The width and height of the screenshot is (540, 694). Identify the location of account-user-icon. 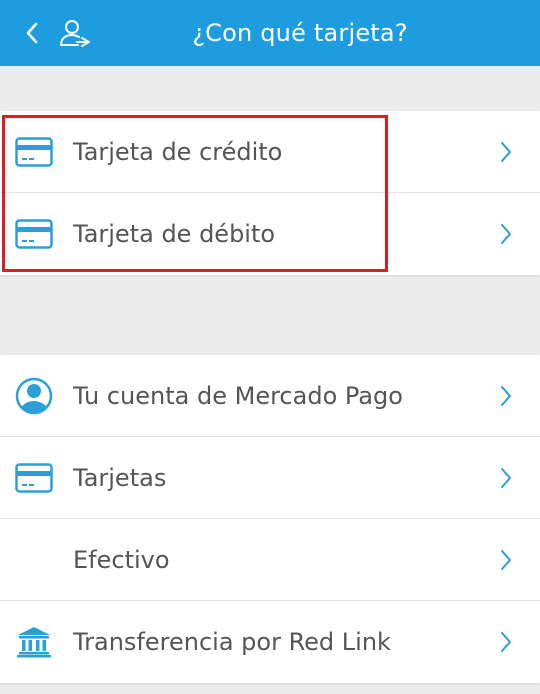
(34, 396).